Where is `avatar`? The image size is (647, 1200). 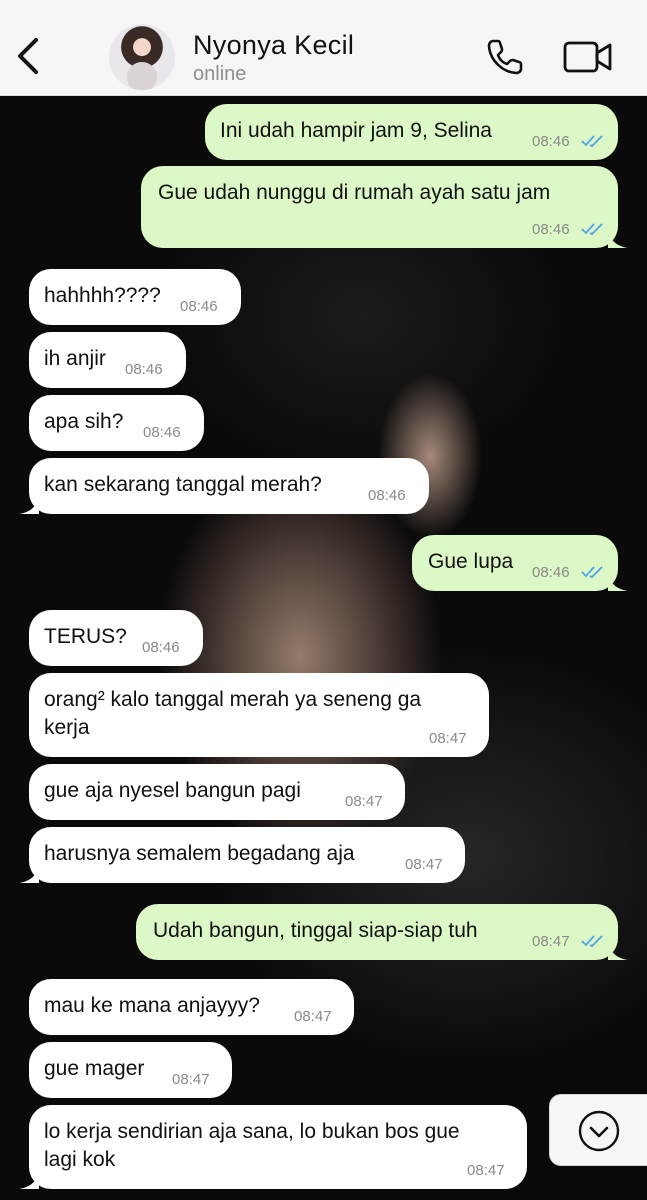
avatar is located at coordinates (142, 57).